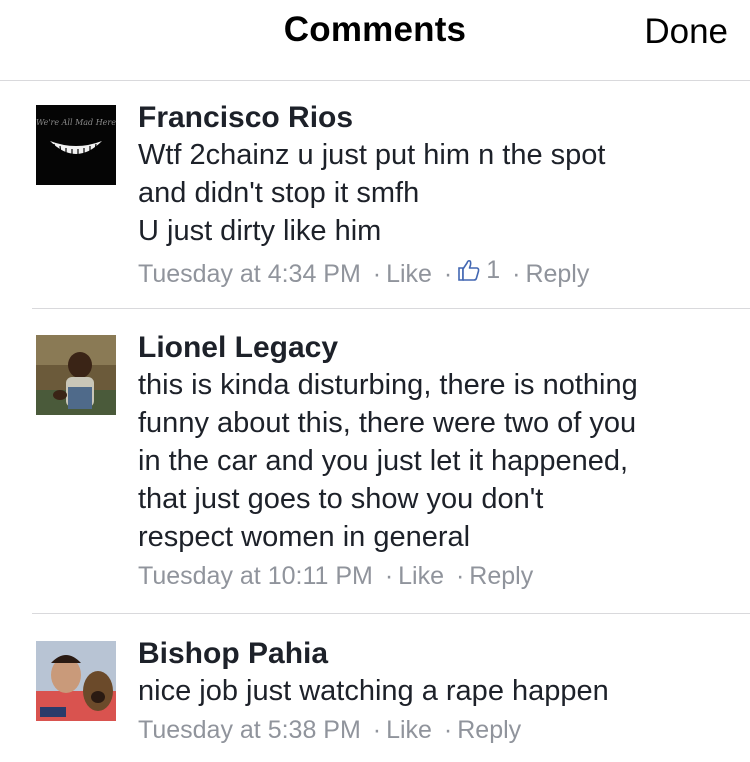  I want to click on comment-text: nice job just watching a rape happen, so click(373, 691).